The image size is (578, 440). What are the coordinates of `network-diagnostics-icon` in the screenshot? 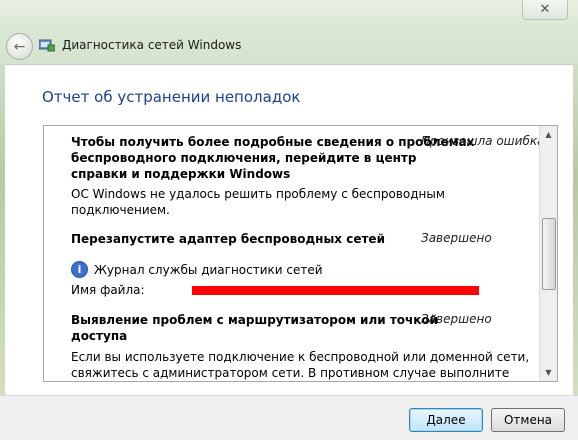 It's located at (47, 45).